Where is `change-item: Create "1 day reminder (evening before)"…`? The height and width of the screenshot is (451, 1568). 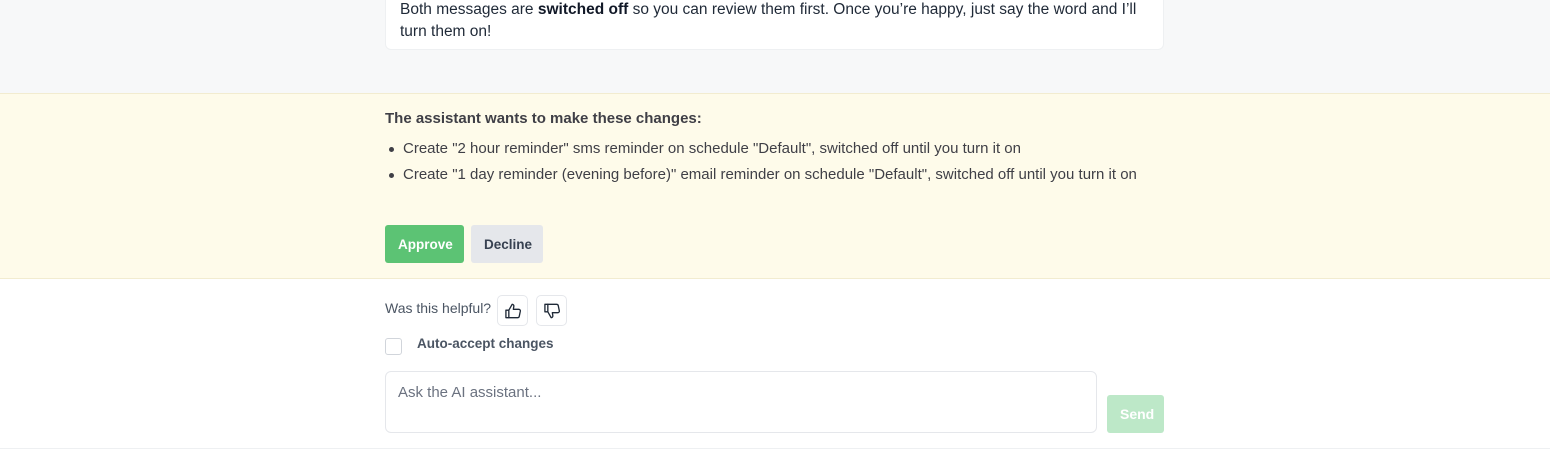 change-item: Create "1 day reminder (evening before)"… is located at coordinates (772, 175).